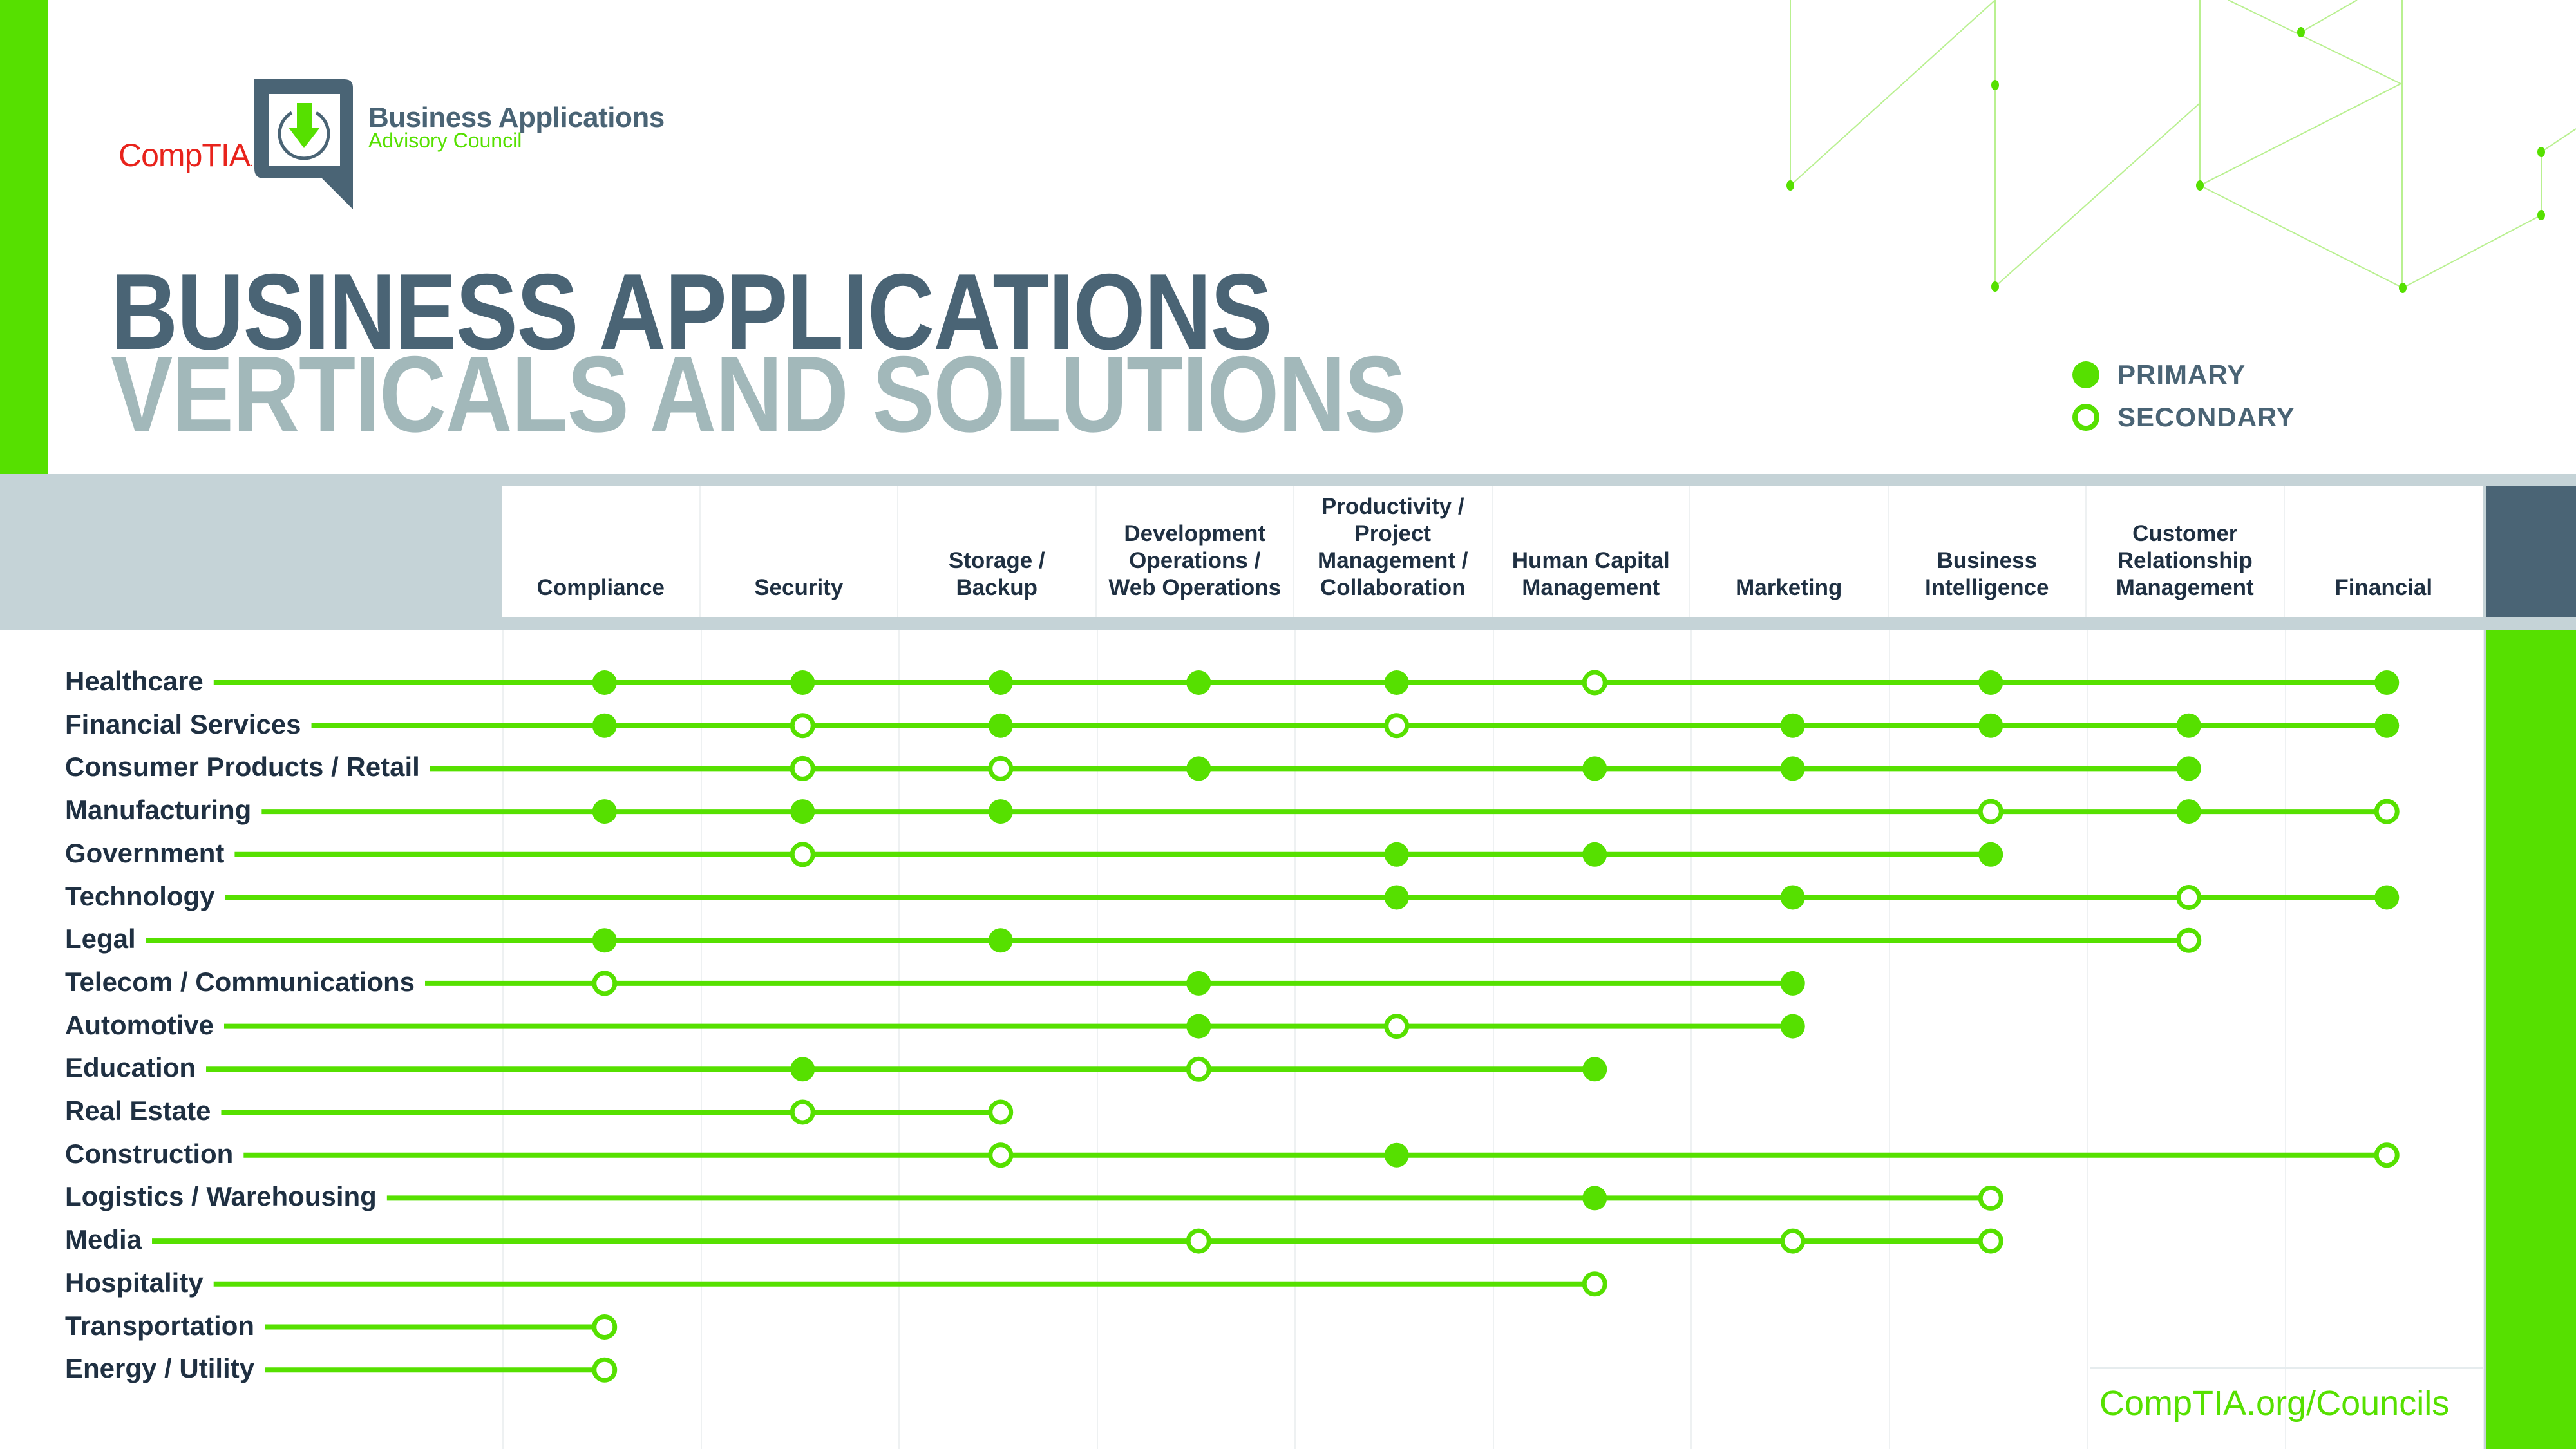 This screenshot has width=2576, height=1449. Describe the element at coordinates (184, 155) in the screenshot. I see `comptia-logo-text: CompTIA` at that location.